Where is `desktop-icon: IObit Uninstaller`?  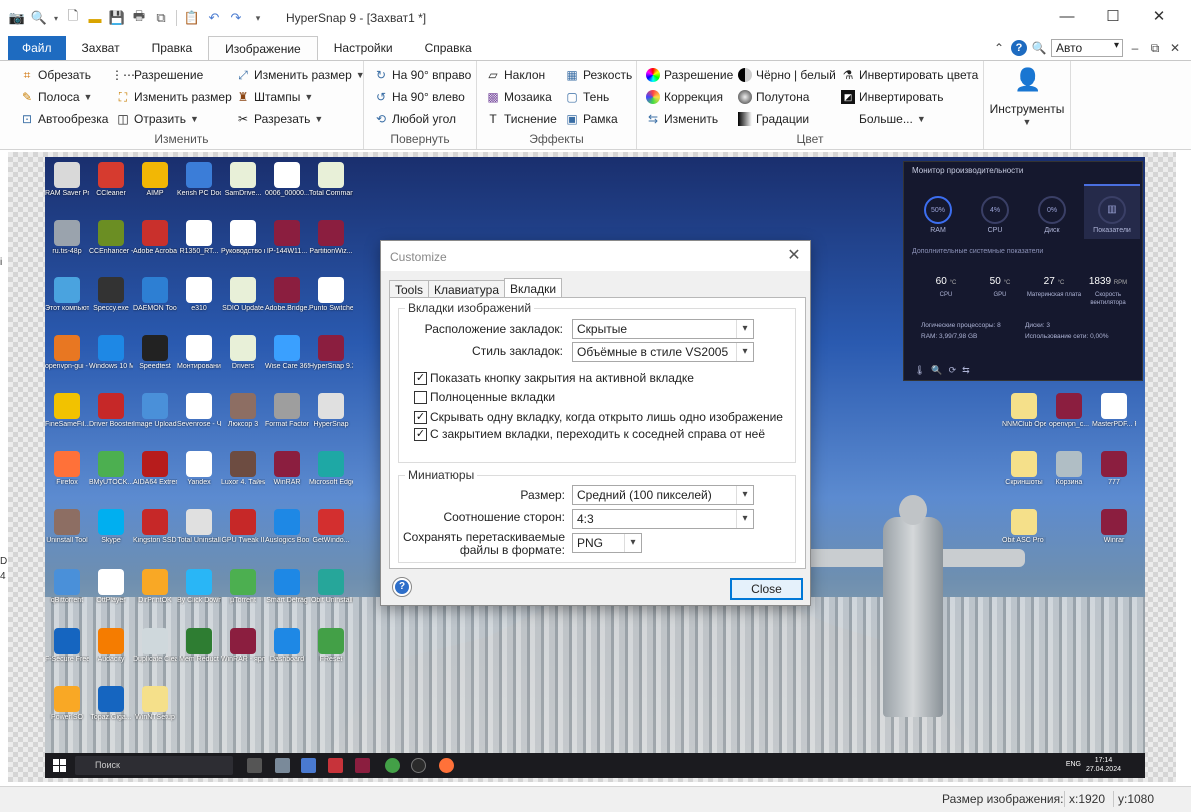 desktop-icon: IObit Uninstaller is located at coordinates (331, 587).